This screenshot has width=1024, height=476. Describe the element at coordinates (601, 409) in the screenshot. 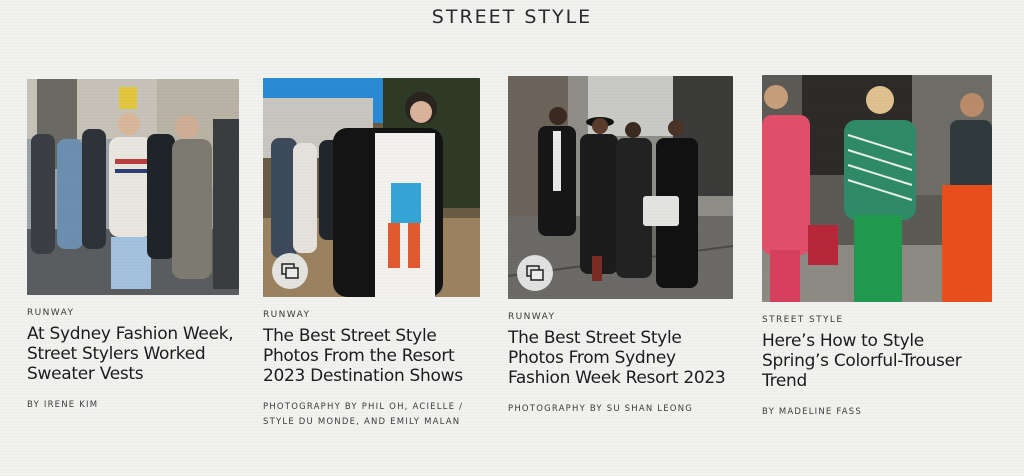

I see `article-byline-3: PHOTOGRAPHY BY SU SHAN LEONG` at that location.